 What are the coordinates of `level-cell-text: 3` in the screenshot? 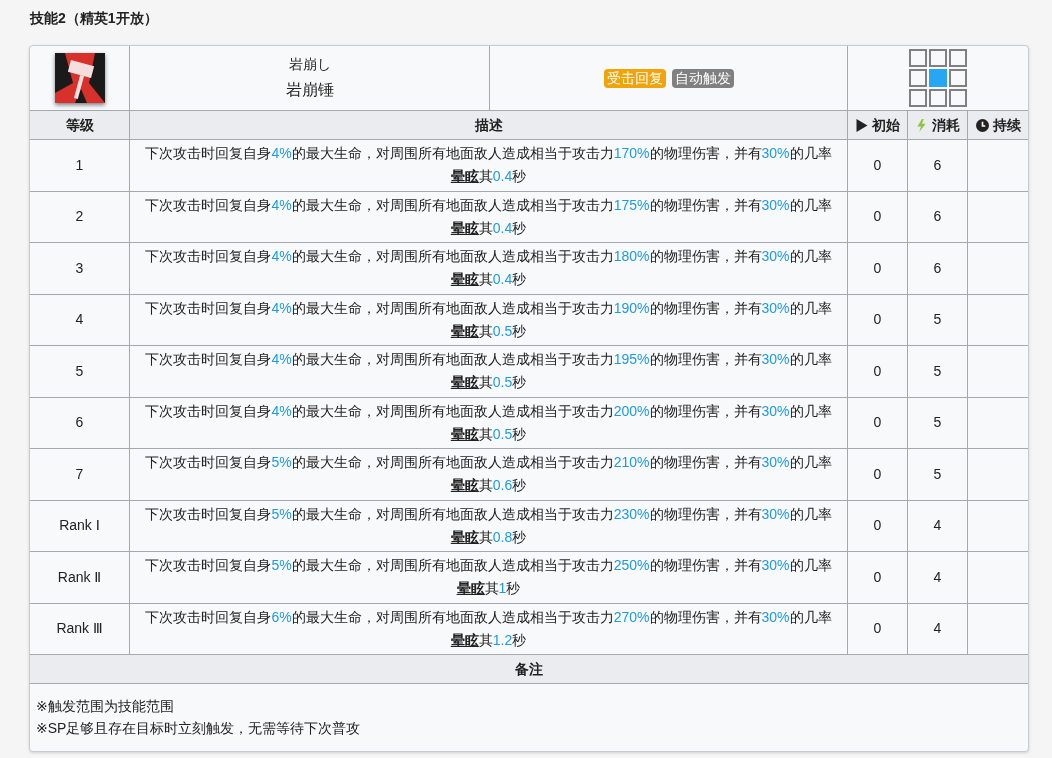 It's located at (79, 268).